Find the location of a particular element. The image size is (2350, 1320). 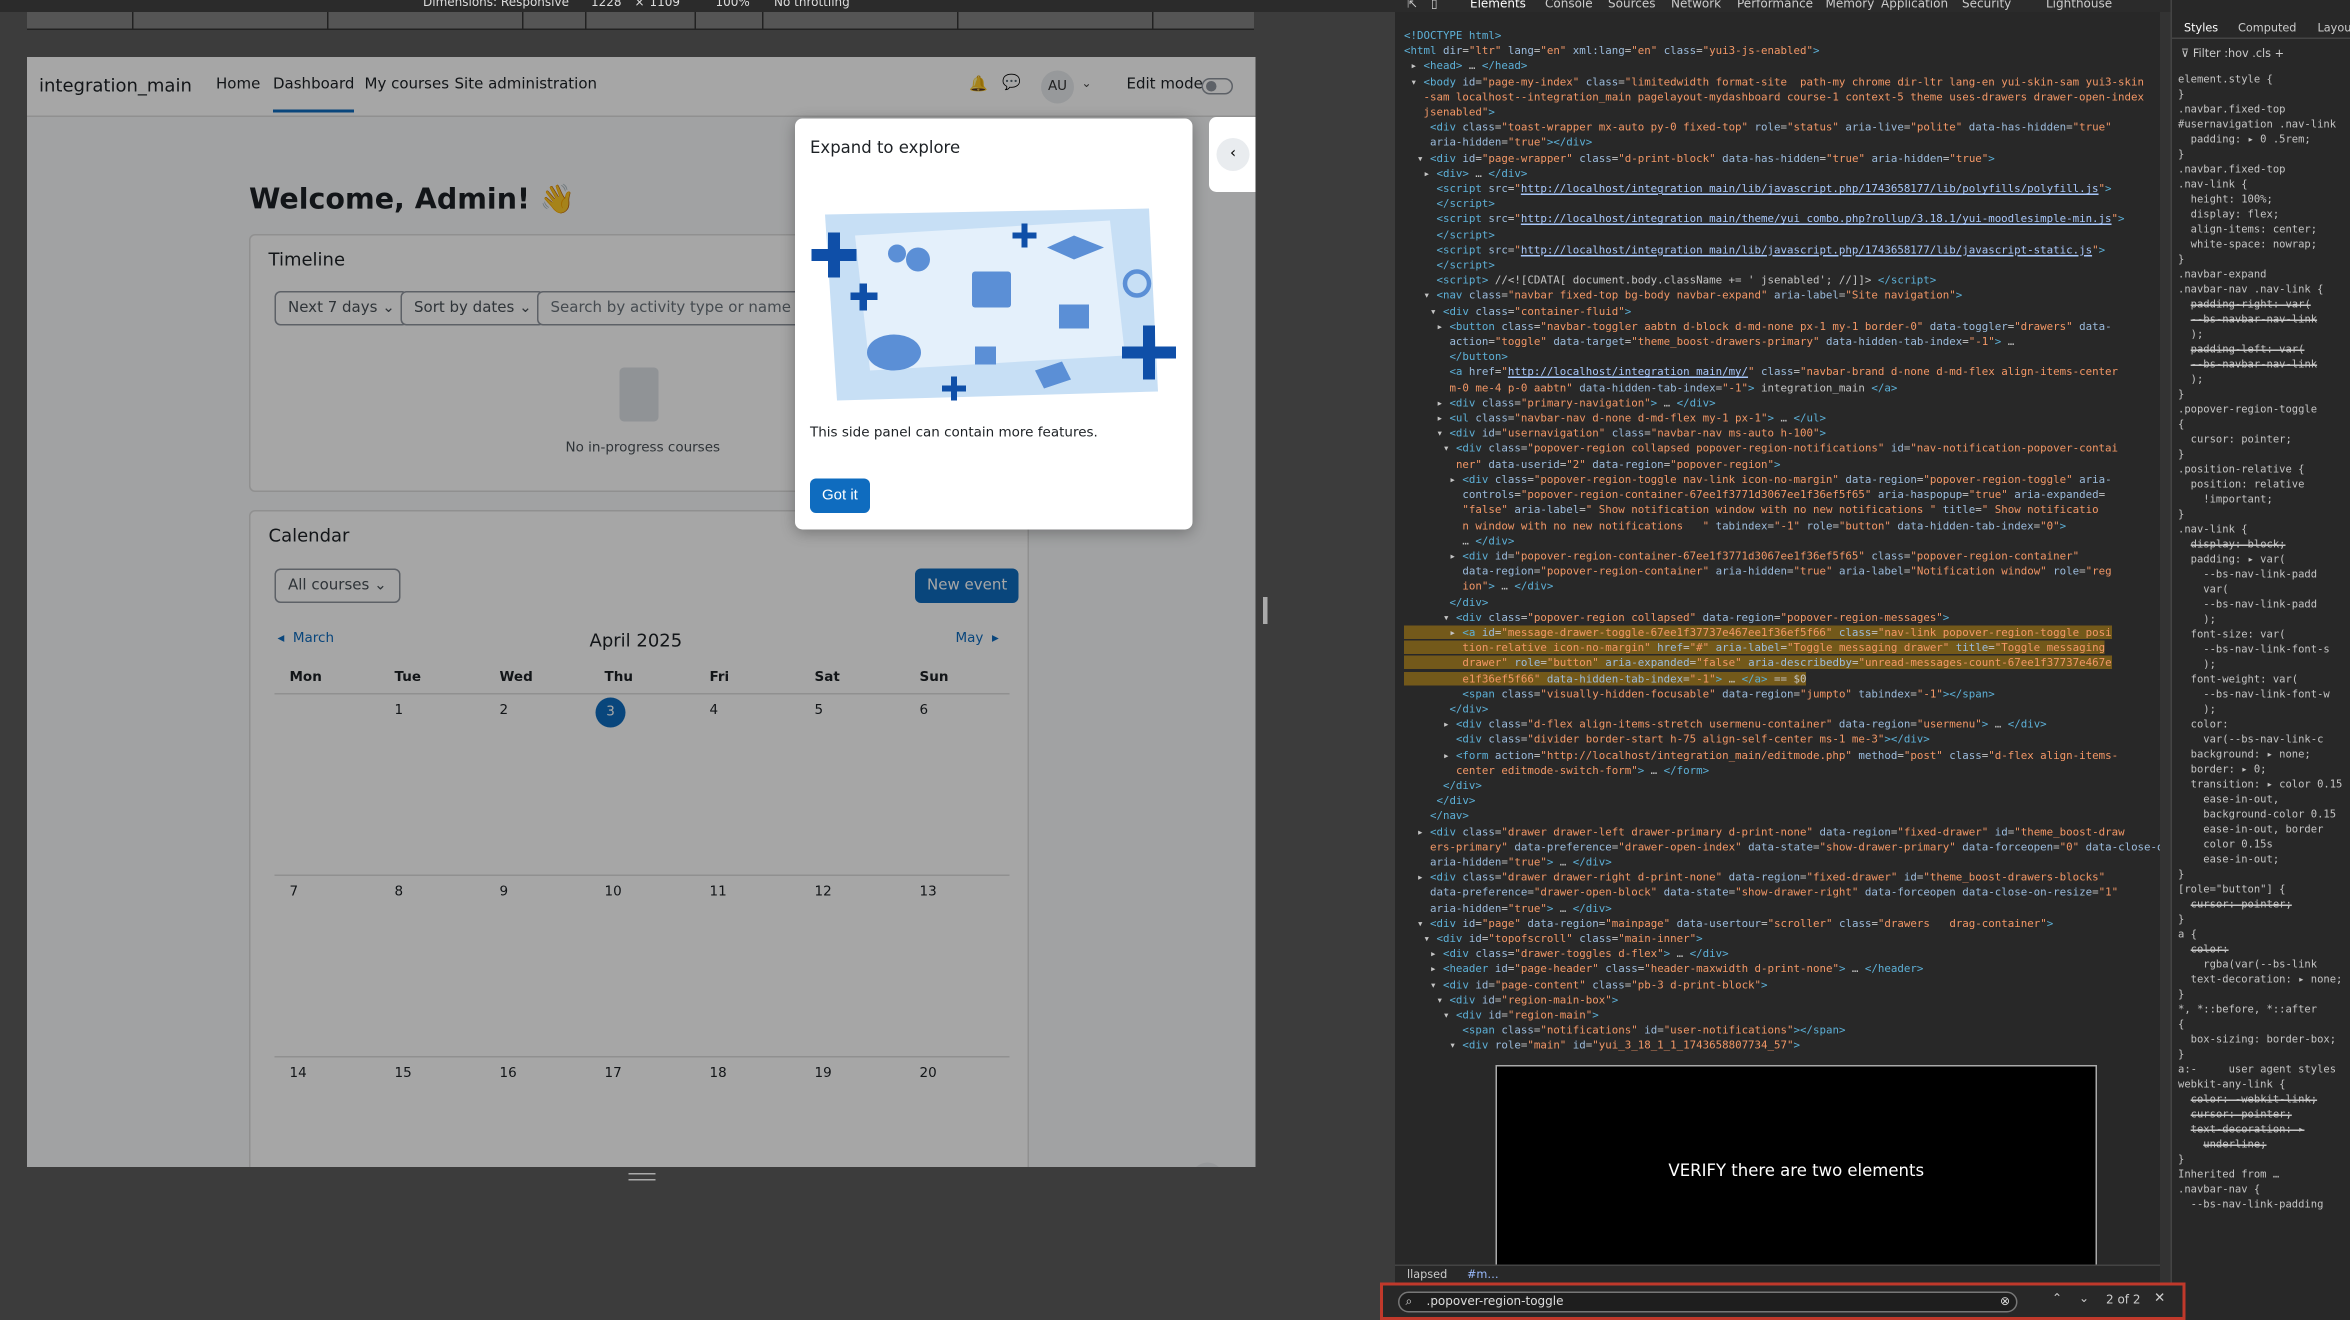

tab-memory: Memory is located at coordinates (1850, 5).